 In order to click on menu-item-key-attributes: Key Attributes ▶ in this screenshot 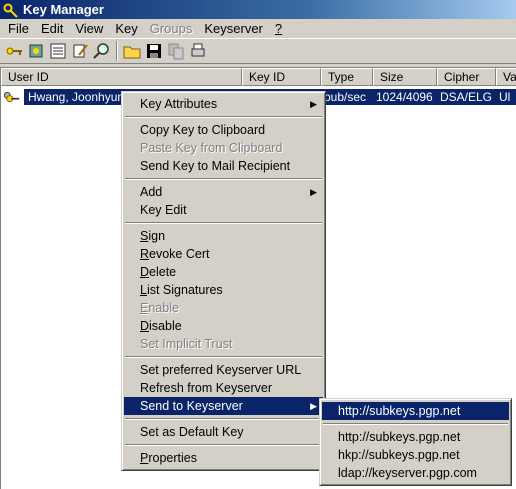, I will do `click(223, 104)`.